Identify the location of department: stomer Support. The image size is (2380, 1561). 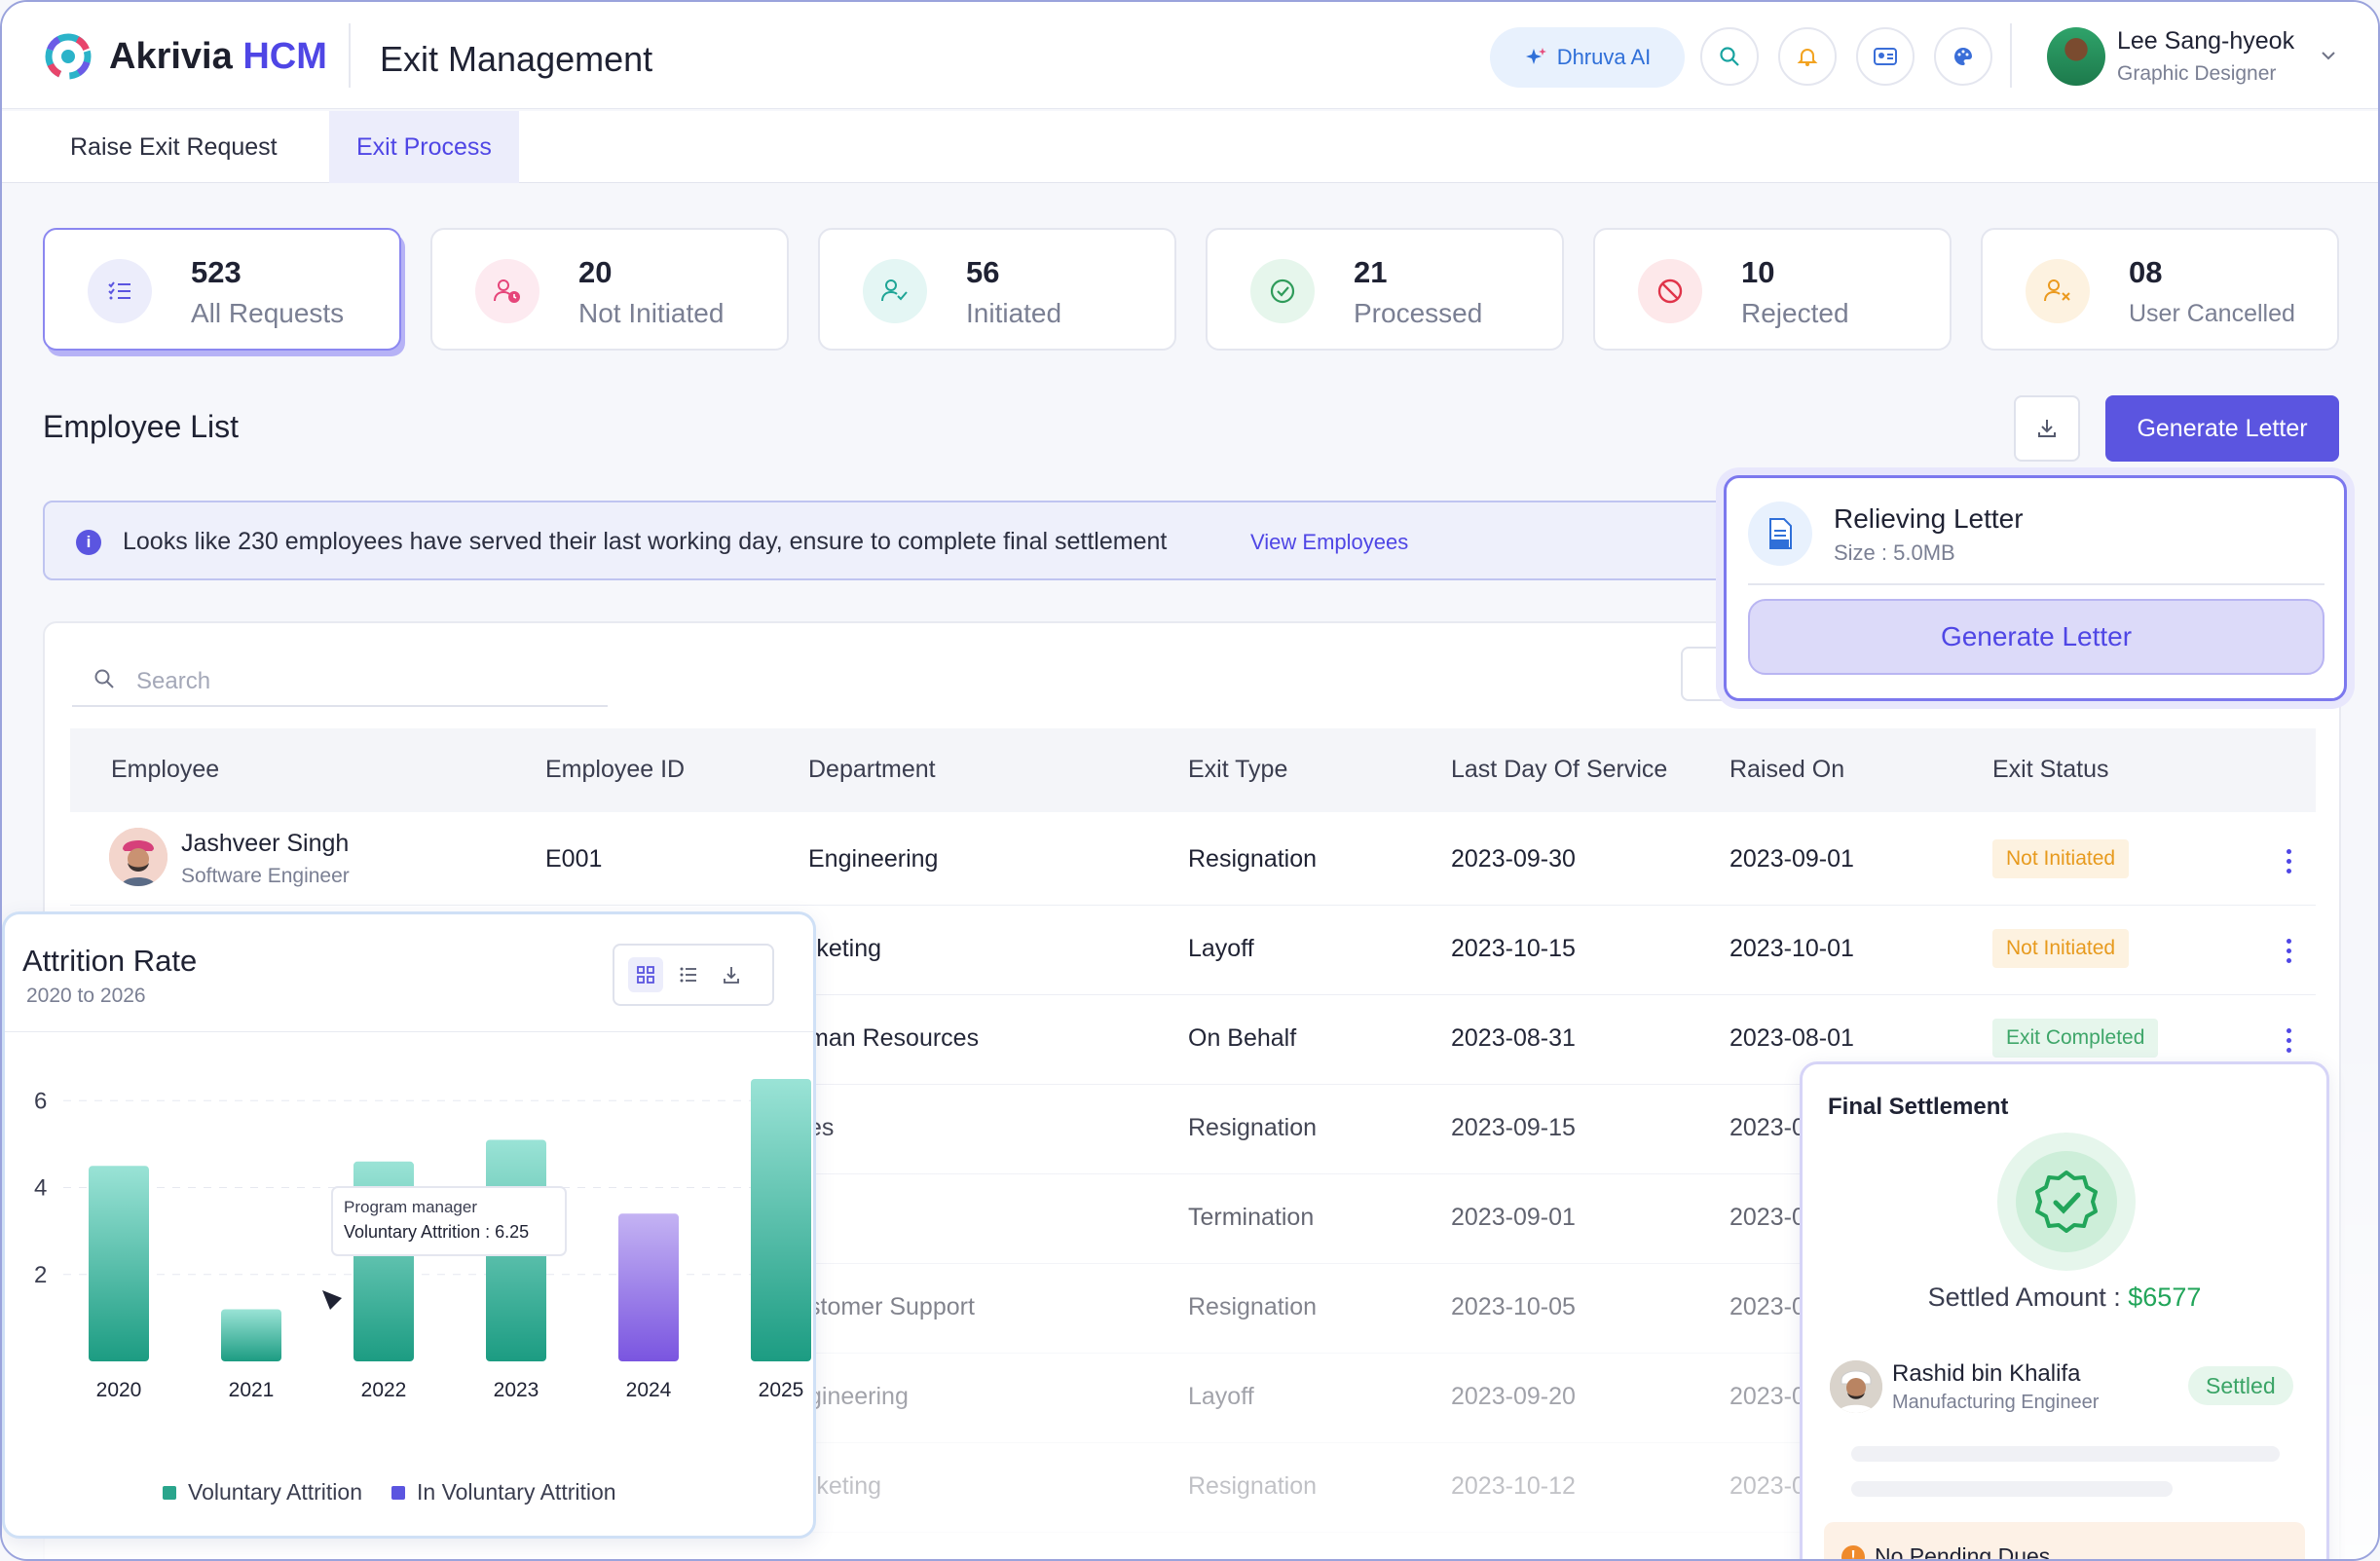
(891, 1306).